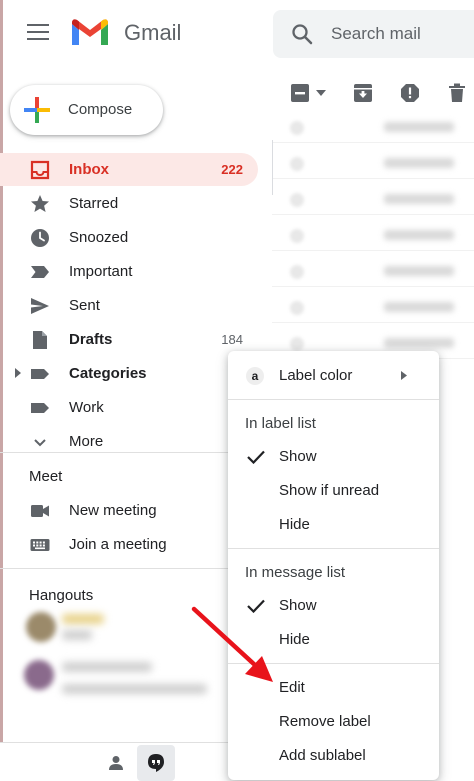  What do you see at coordinates (94, 203) in the screenshot?
I see `sidebar-item-label: Starred` at bounding box center [94, 203].